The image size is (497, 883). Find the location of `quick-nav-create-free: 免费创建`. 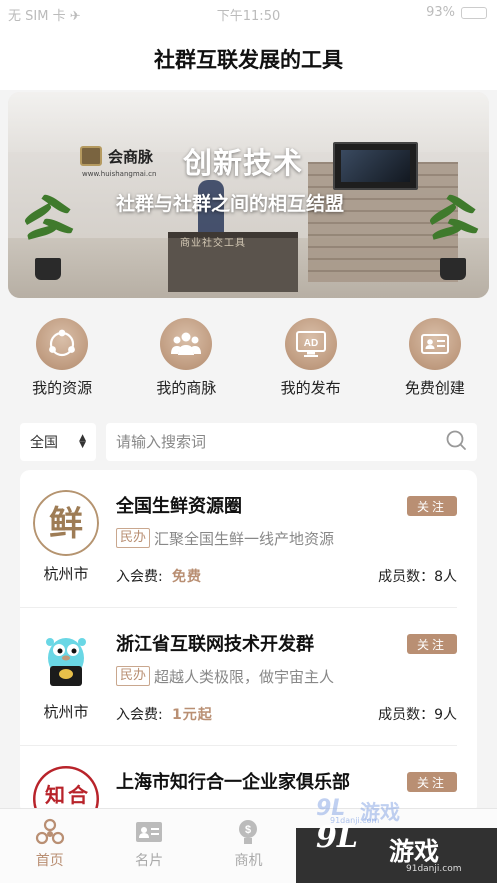

quick-nav-create-free: 免费创建 is located at coordinates (435, 357).